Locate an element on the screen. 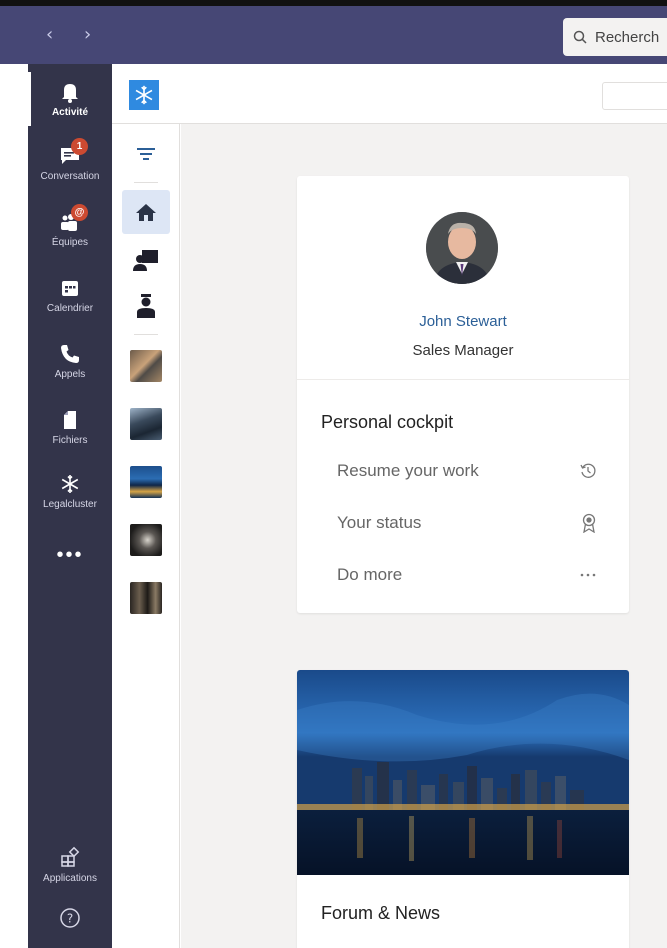 The width and height of the screenshot is (667, 948). rail-item-files: Fichiers is located at coordinates (70, 427).